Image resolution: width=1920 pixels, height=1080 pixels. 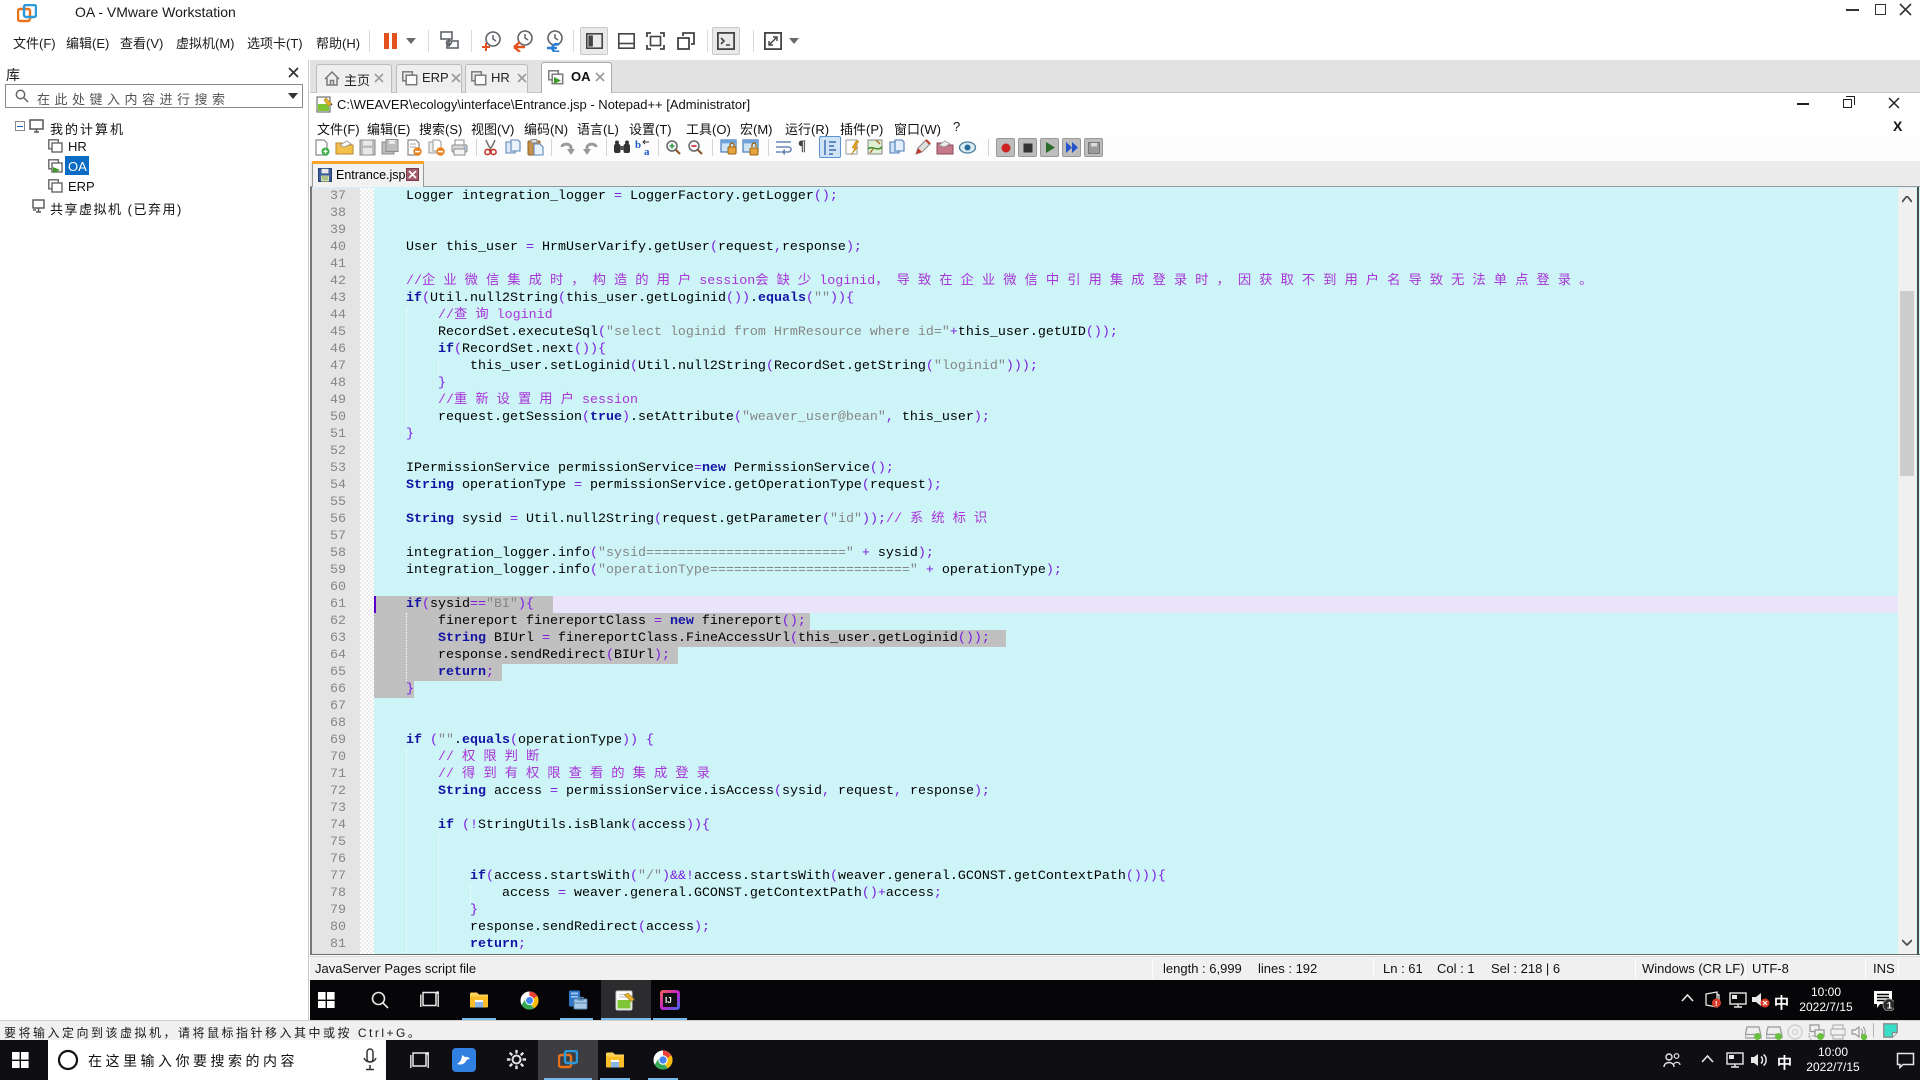 I want to click on svg-text: IJ, so click(x=668, y=1000).